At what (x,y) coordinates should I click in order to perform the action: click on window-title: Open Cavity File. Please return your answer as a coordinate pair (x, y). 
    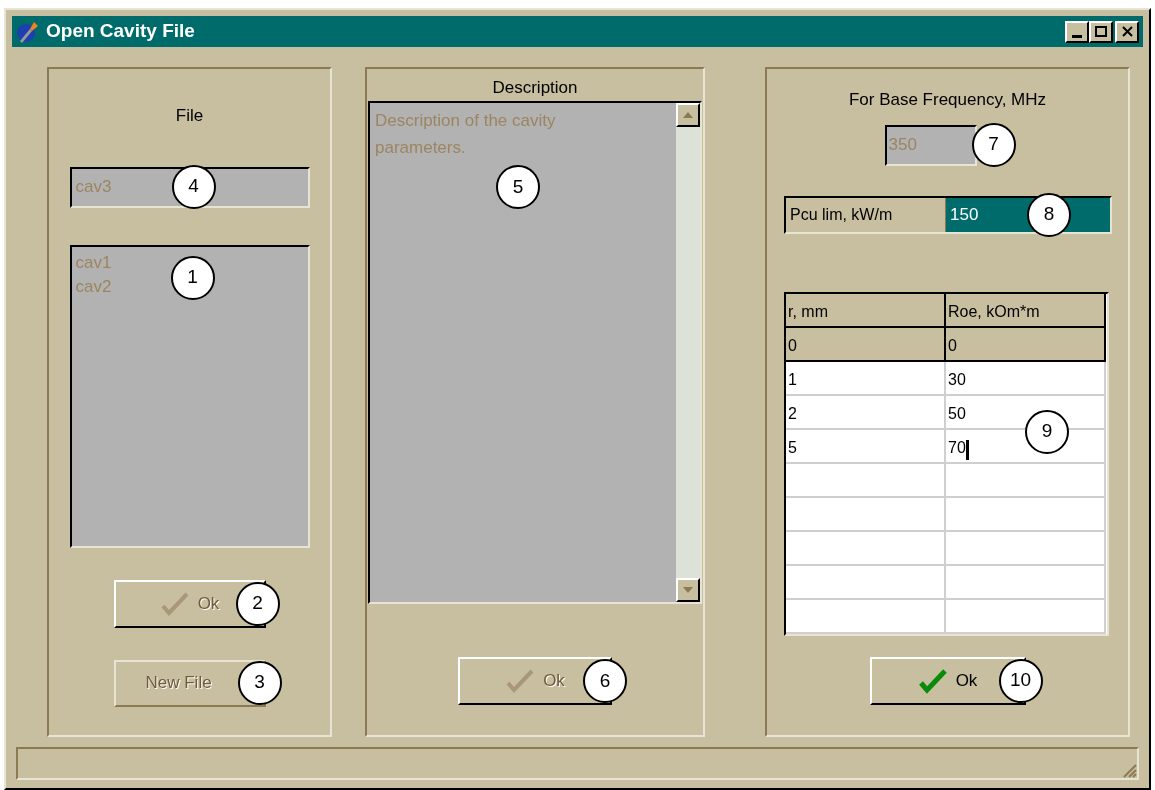
    Looking at the image, I should click on (121, 31).